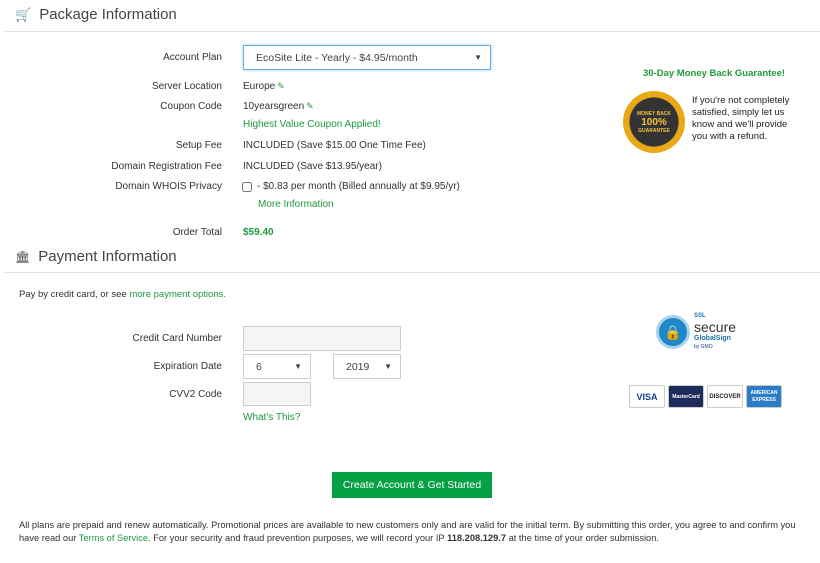 The image size is (820, 563). What do you see at coordinates (166, 166) in the screenshot?
I see `domain-reg-label: Domain Registration Fee` at bounding box center [166, 166].